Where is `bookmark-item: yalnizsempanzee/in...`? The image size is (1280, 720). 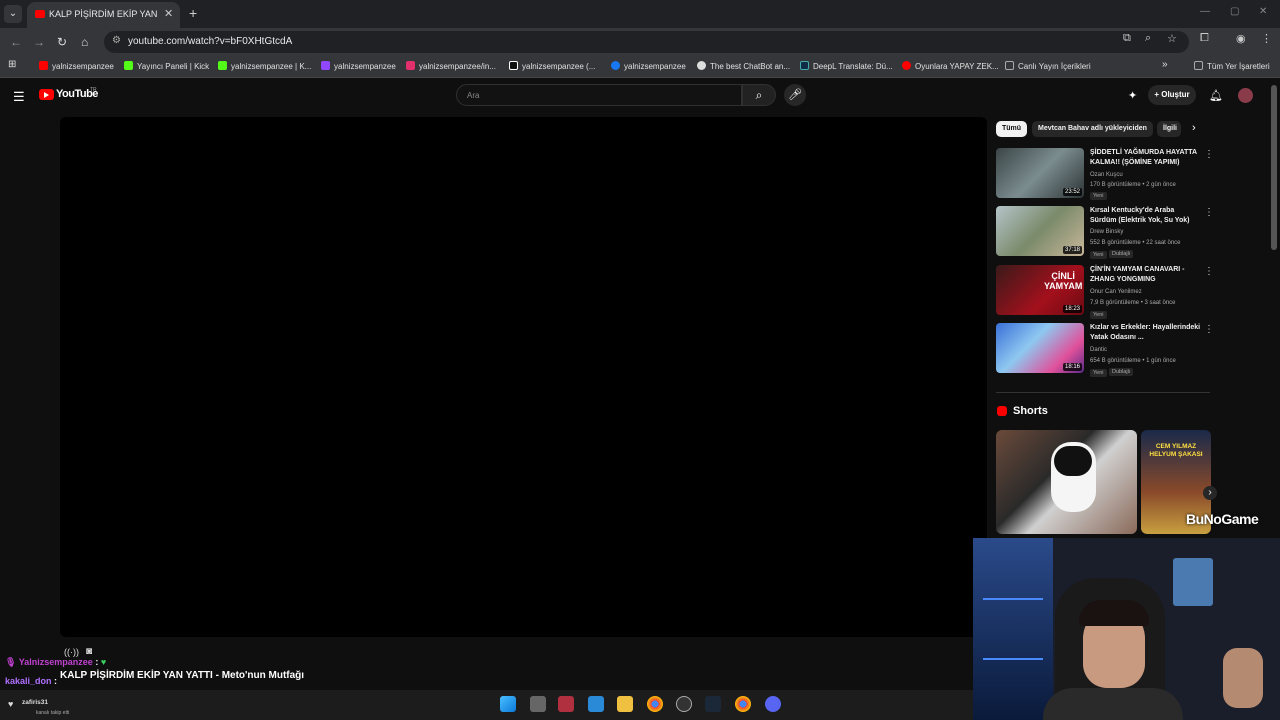 bookmark-item: yalnizsempanzee/in... is located at coordinates (451, 66).